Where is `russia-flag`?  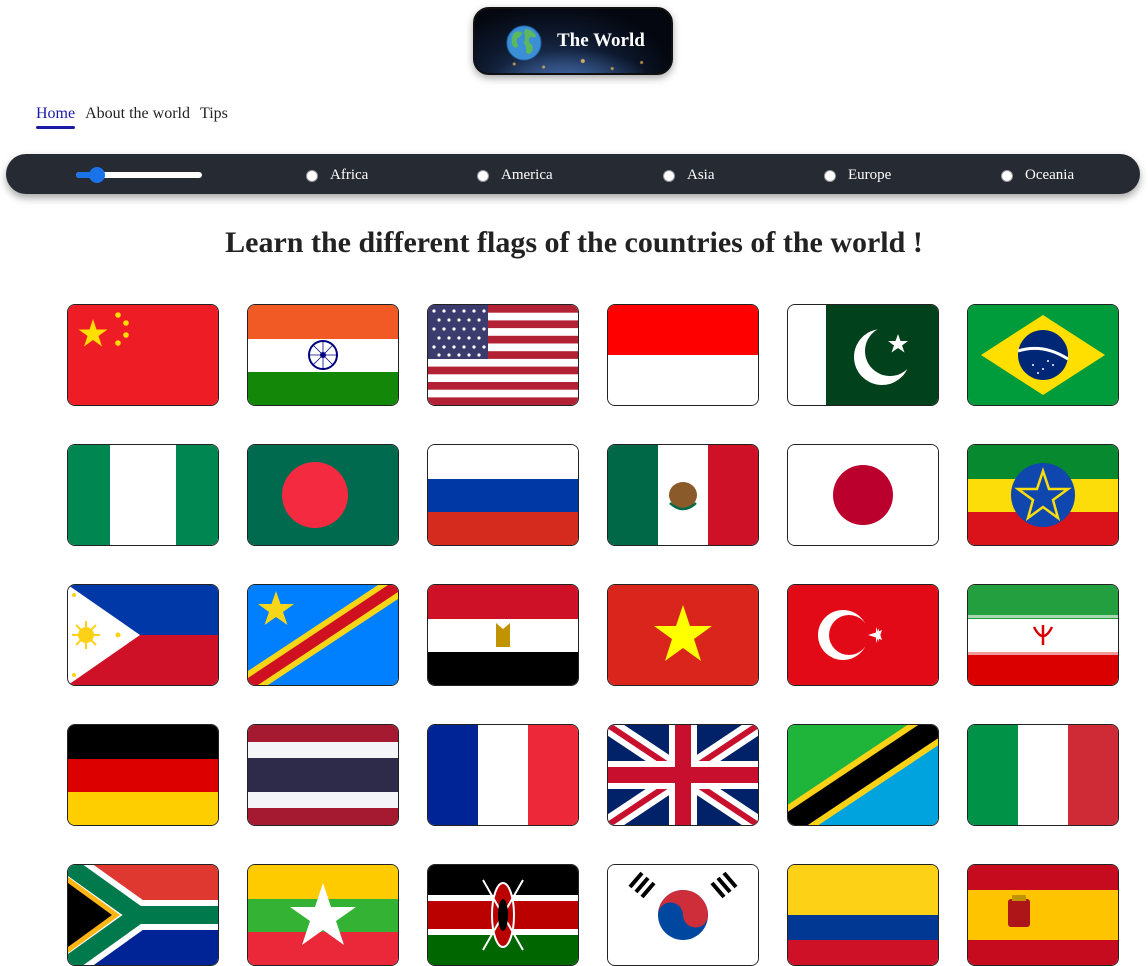 russia-flag is located at coordinates (503, 495).